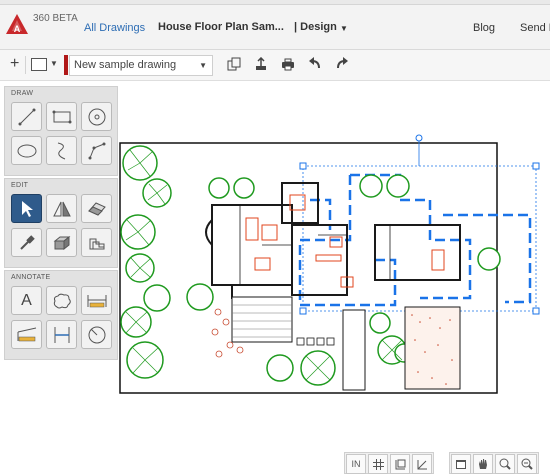 The width and height of the screenshot is (550, 475). Describe the element at coordinates (505, 464) in the screenshot. I see `zoom-window-icon` at that location.